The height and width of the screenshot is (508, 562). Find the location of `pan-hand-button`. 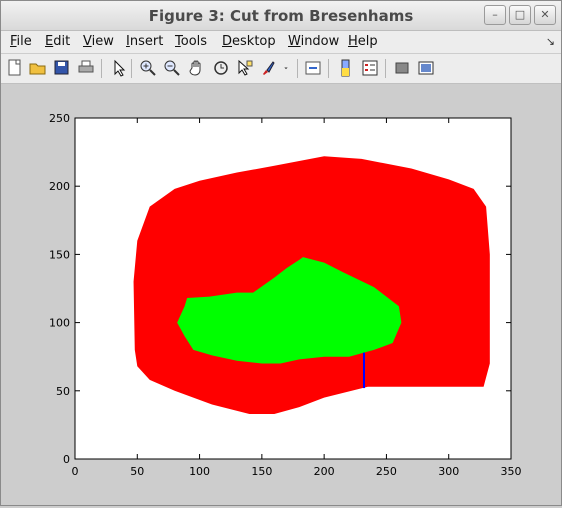

pan-hand-button is located at coordinates (197, 68).